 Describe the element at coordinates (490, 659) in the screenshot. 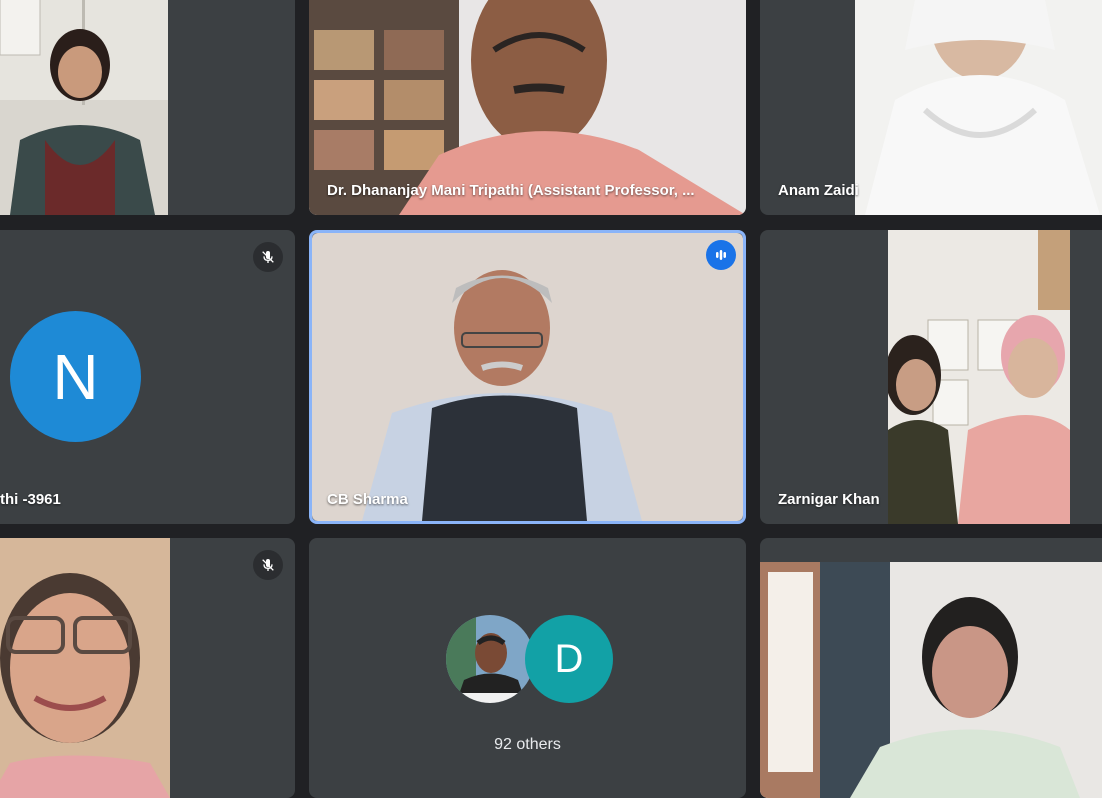

I see `participant-thumbnail` at that location.